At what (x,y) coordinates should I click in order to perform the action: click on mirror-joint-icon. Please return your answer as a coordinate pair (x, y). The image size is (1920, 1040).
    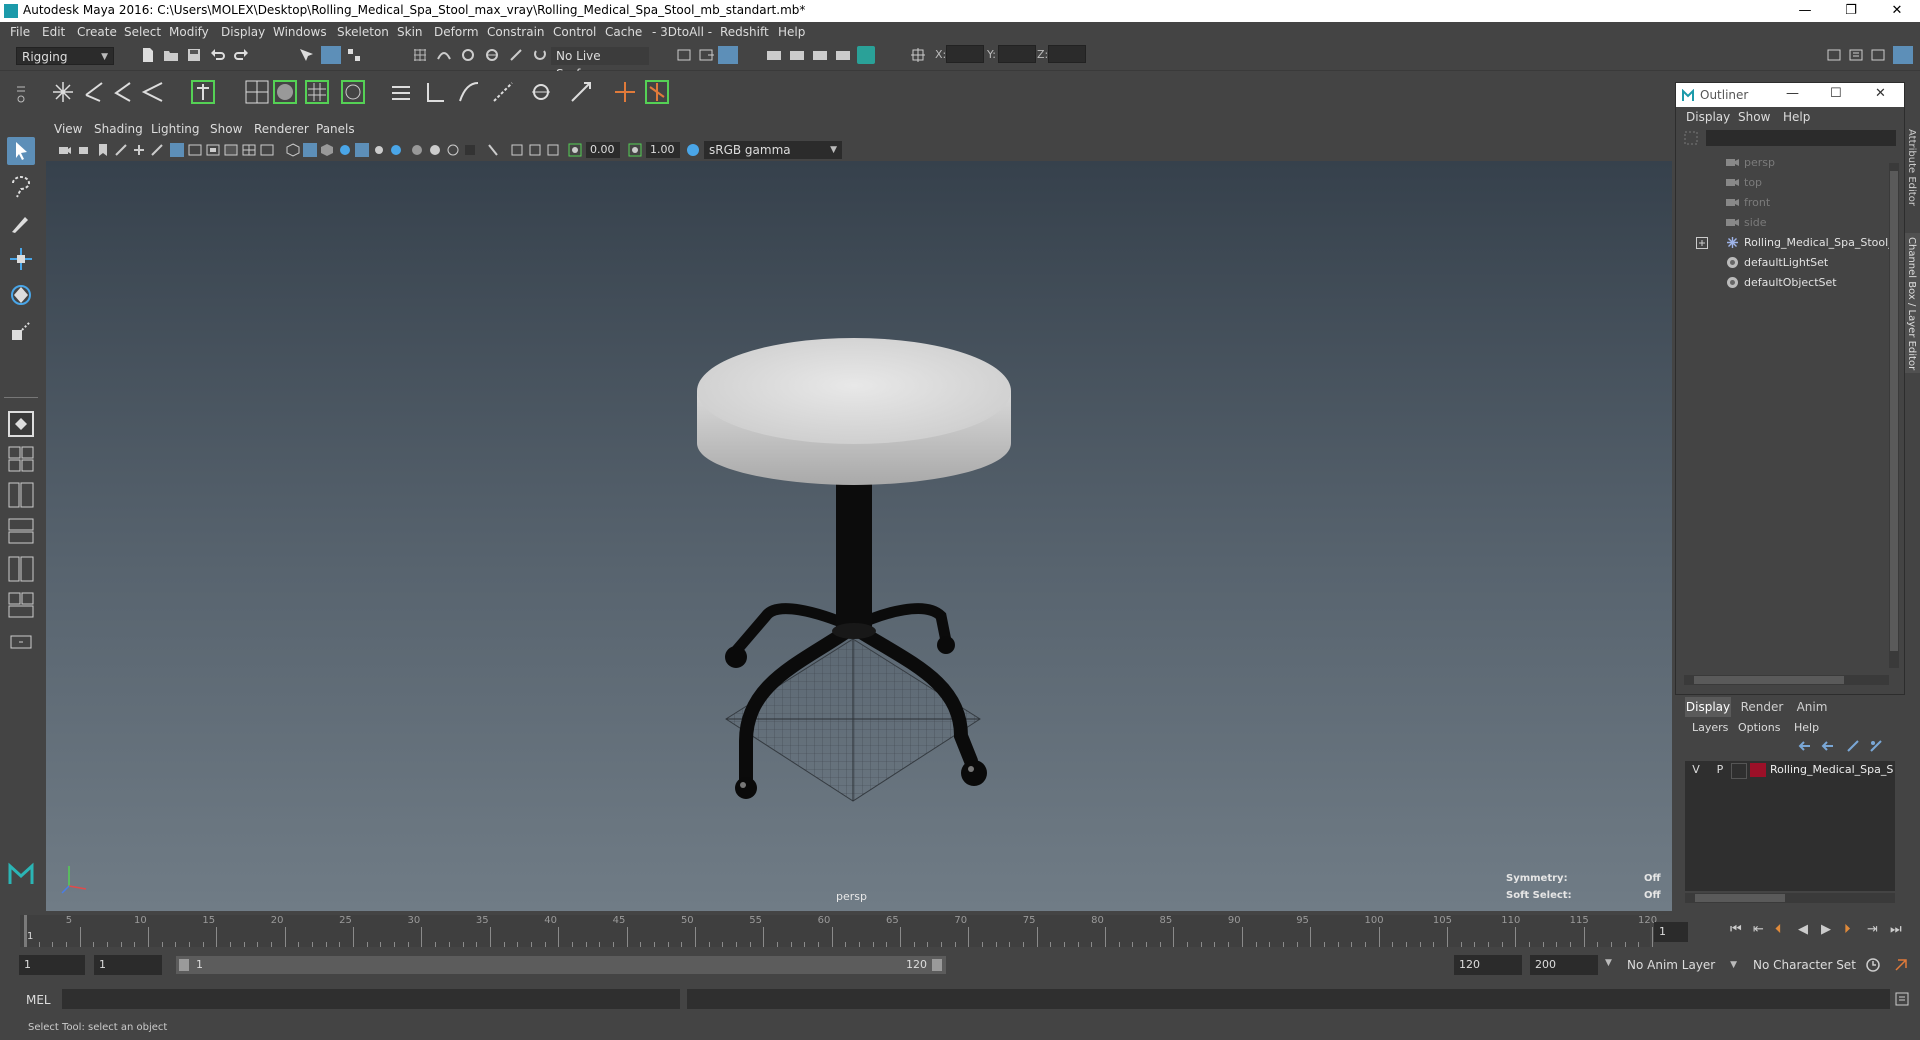
    Looking at the image, I should click on (153, 92).